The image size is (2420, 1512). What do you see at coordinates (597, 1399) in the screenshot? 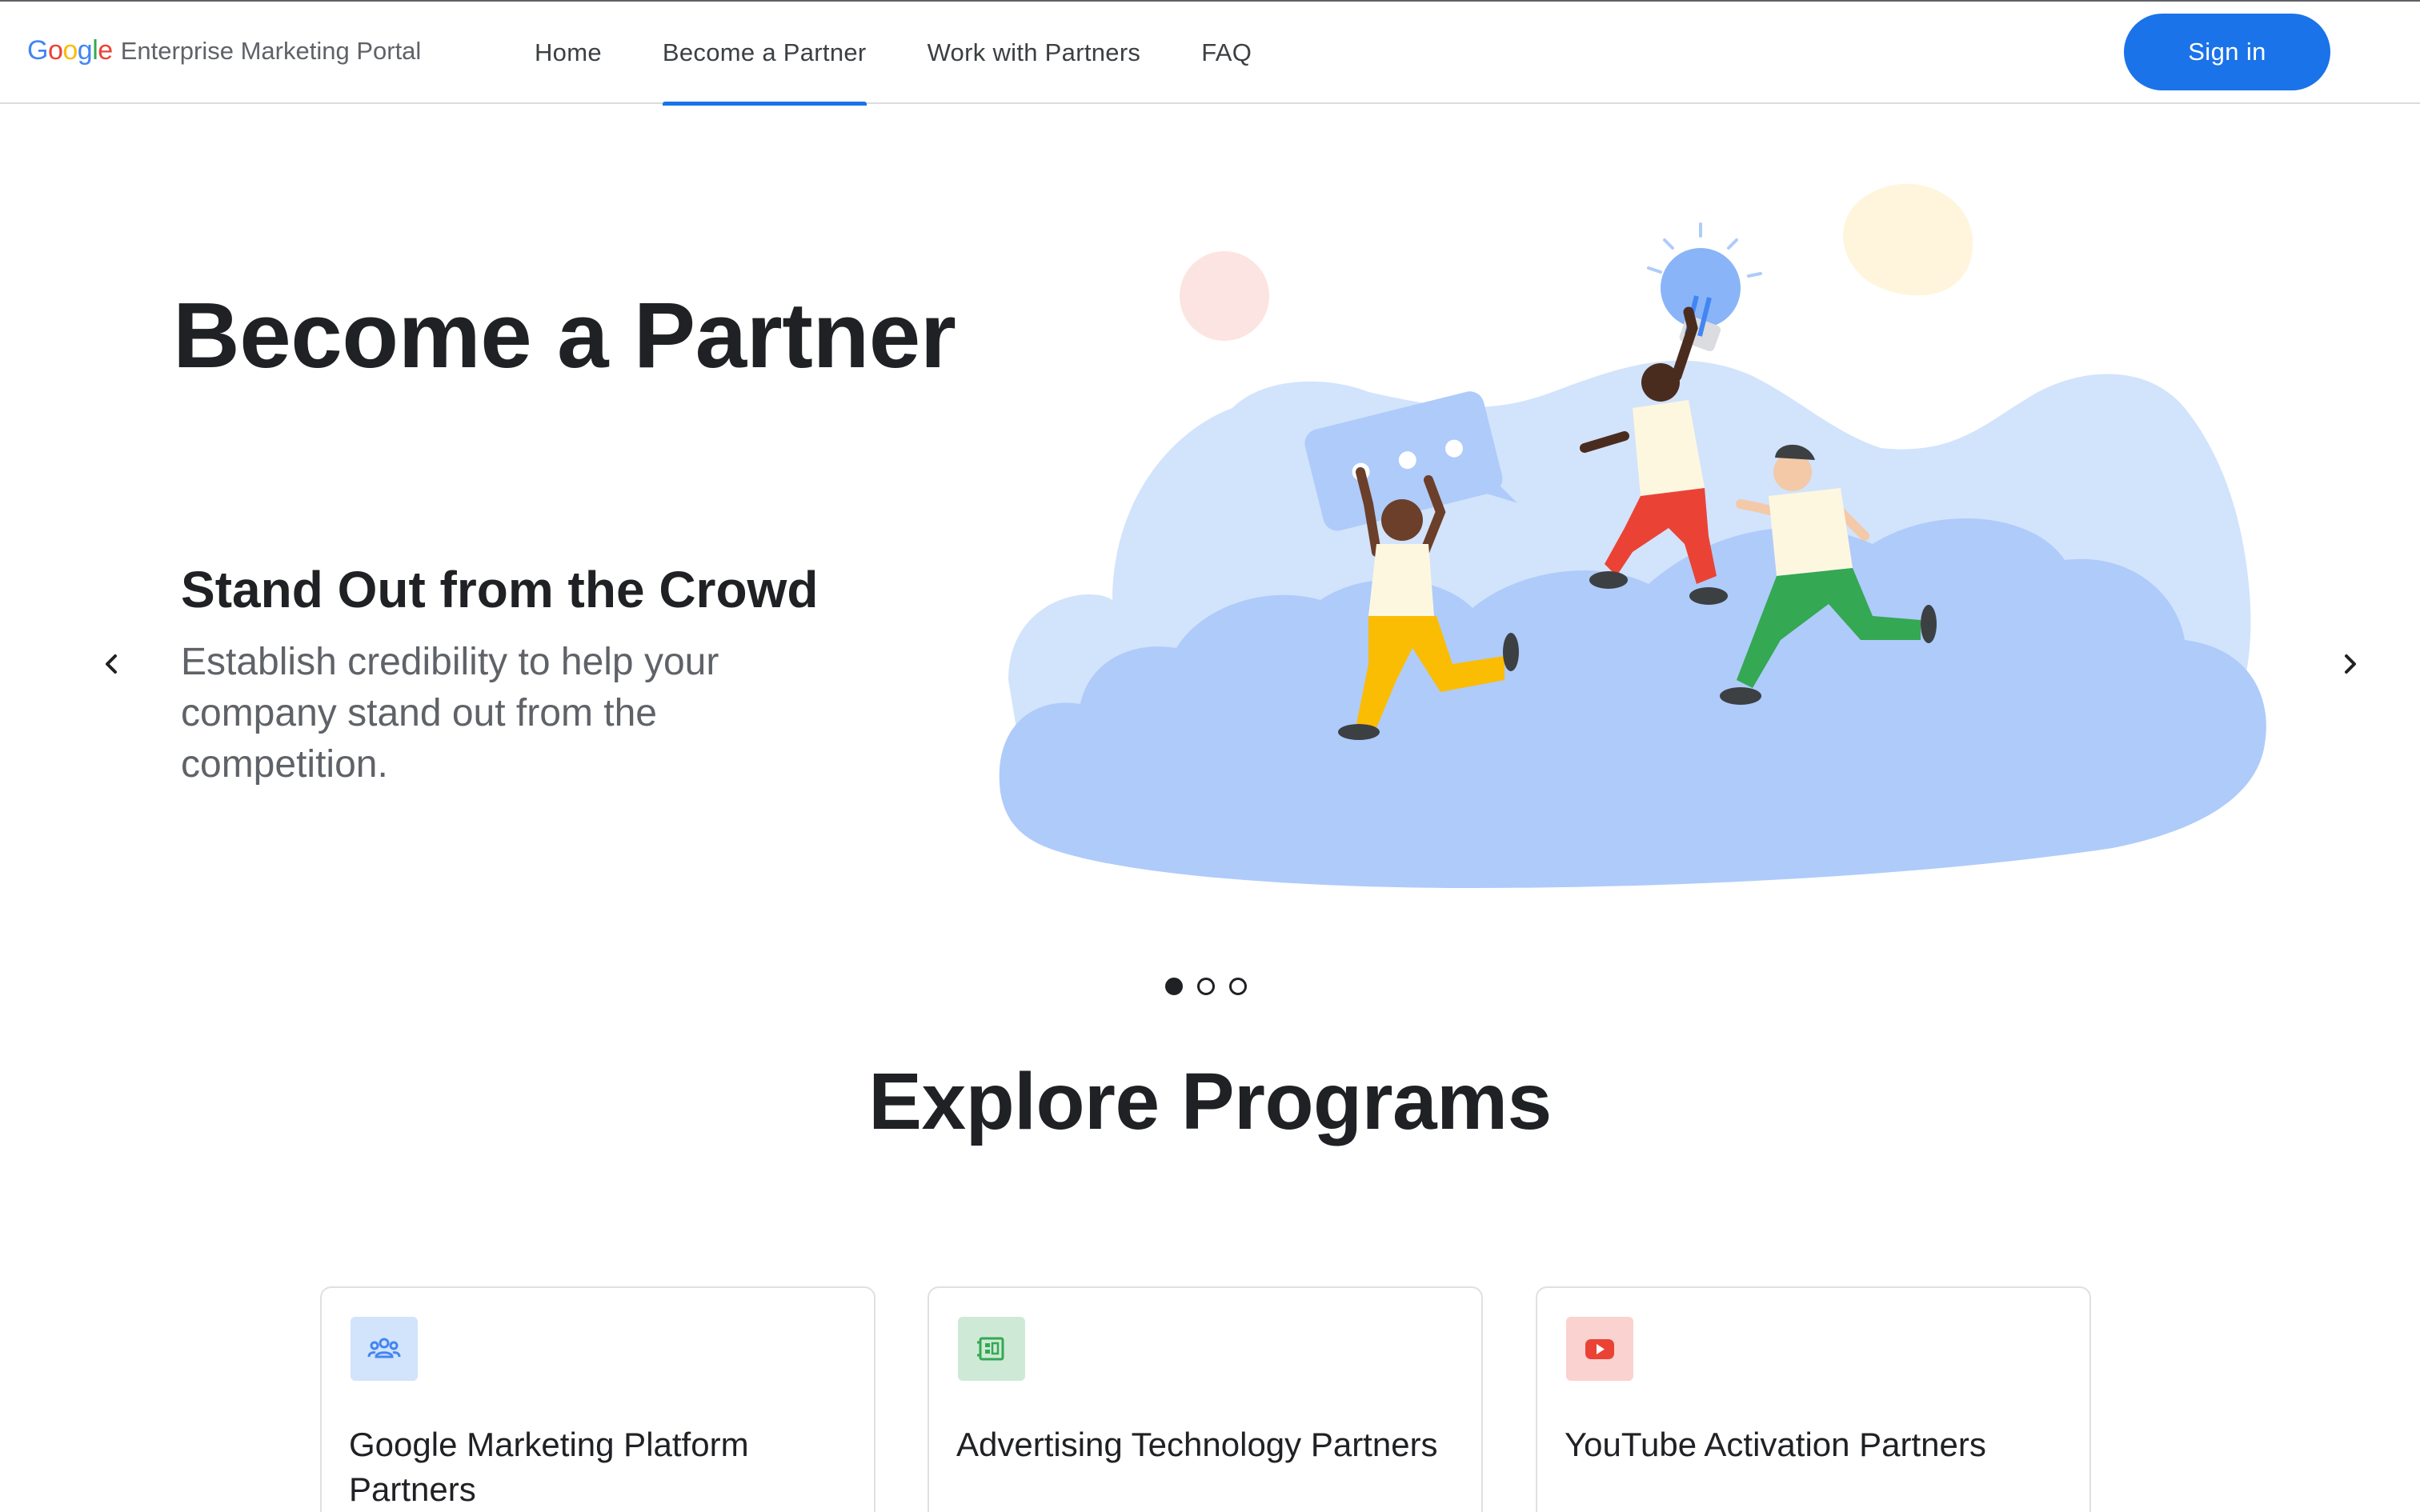
I see `program-card-gmp-partners: Google Marketing Platform Partners` at bounding box center [597, 1399].